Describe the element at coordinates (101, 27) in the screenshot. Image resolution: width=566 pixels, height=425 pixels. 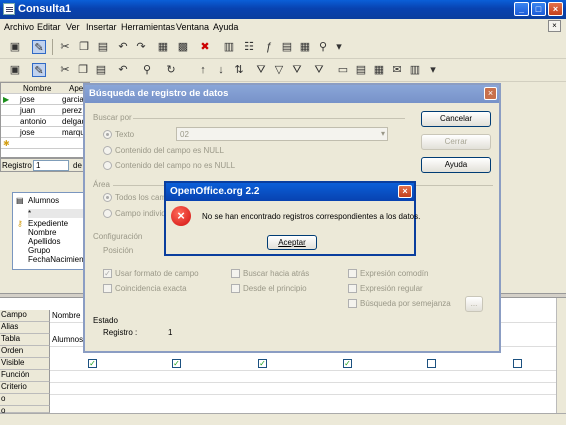
I see `menu-insertar: Insertar` at that location.